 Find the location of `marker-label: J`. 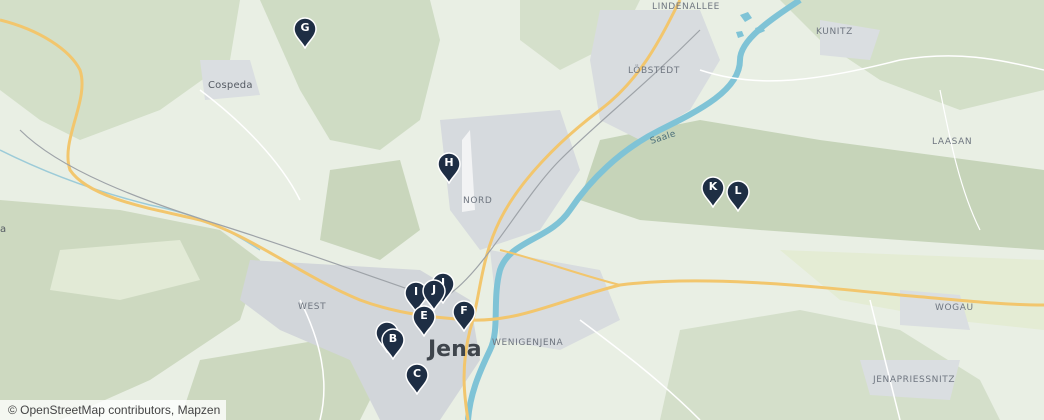

marker-label: J is located at coordinates (434, 289).